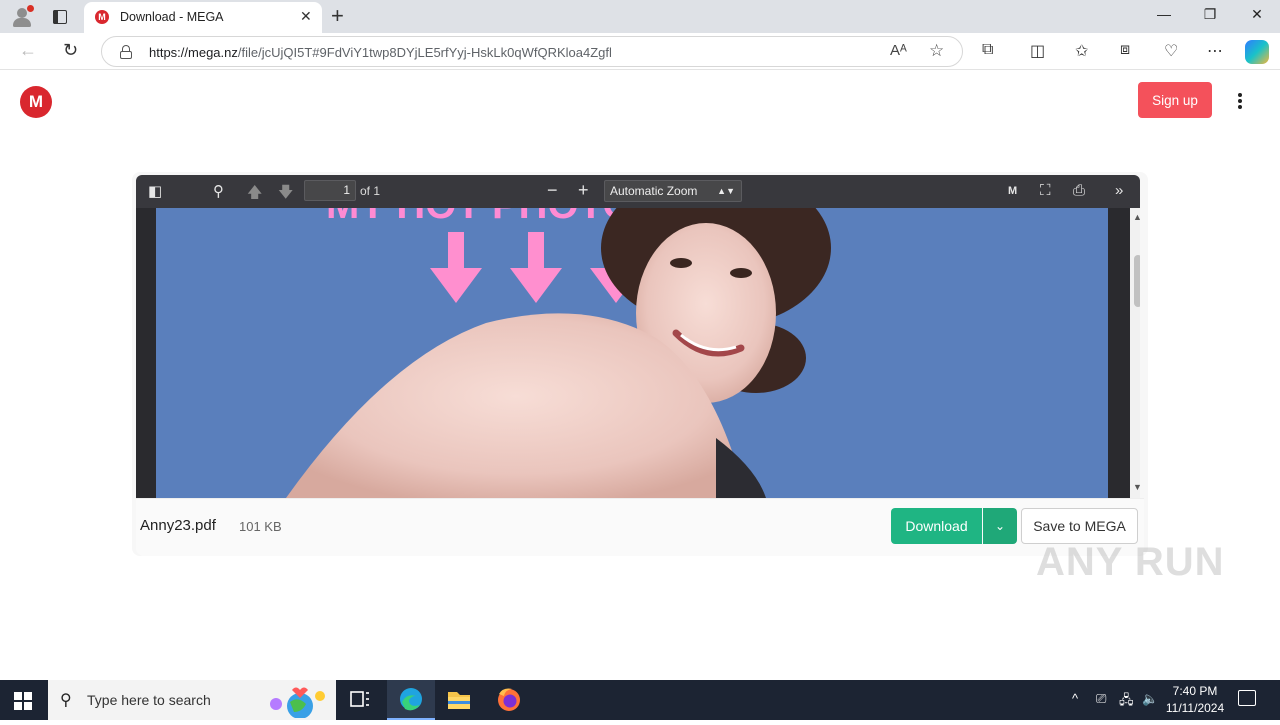 Image resolution: width=1280 pixels, height=725 pixels. I want to click on scroll-up-arrow-icon: ▲, so click(1136, 217).